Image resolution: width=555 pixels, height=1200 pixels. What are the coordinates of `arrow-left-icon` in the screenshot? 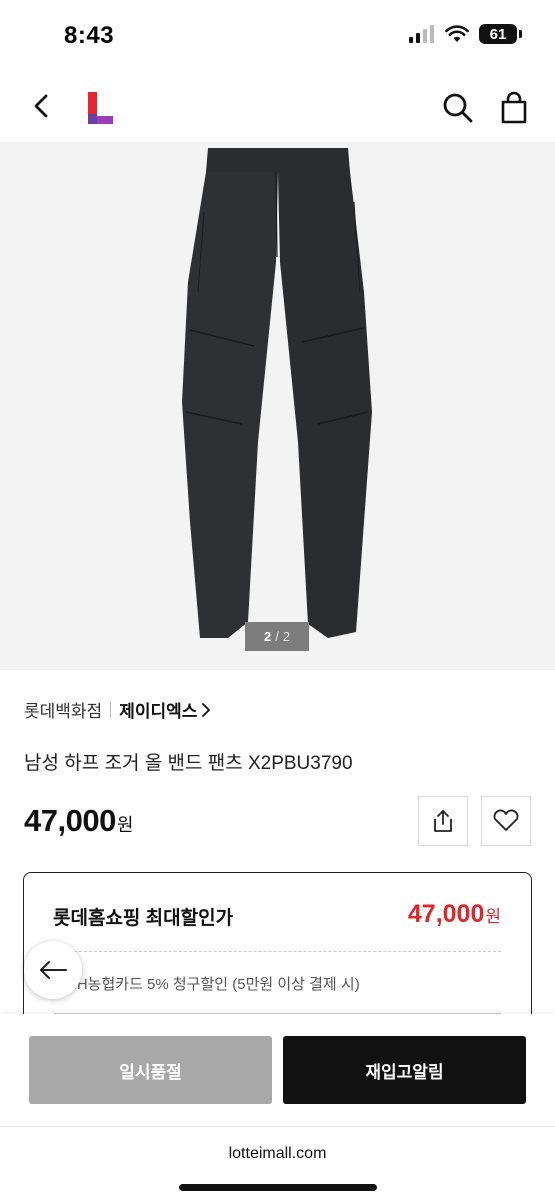 It's located at (53, 970).